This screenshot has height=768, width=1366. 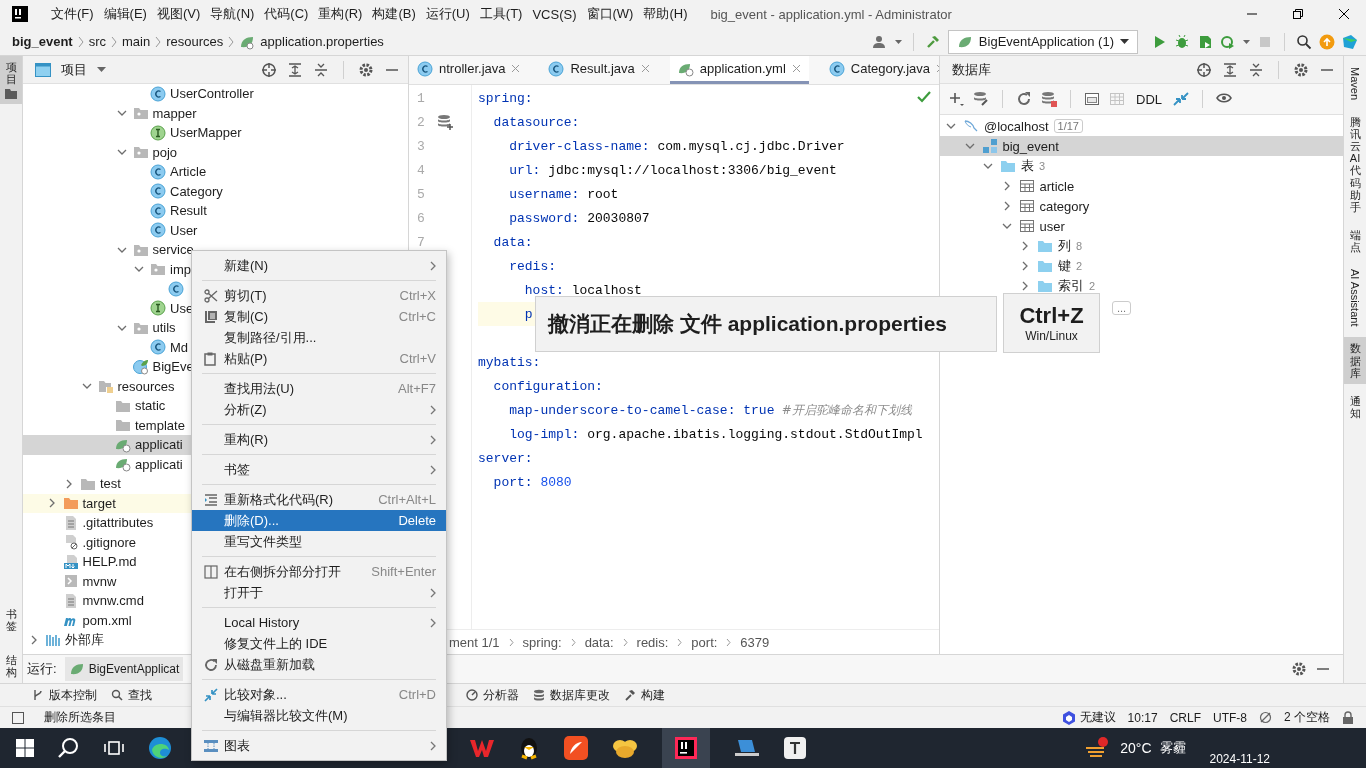 I want to click on window-title: big_event - application.yml - Administrator, so click(x=831, y=14).